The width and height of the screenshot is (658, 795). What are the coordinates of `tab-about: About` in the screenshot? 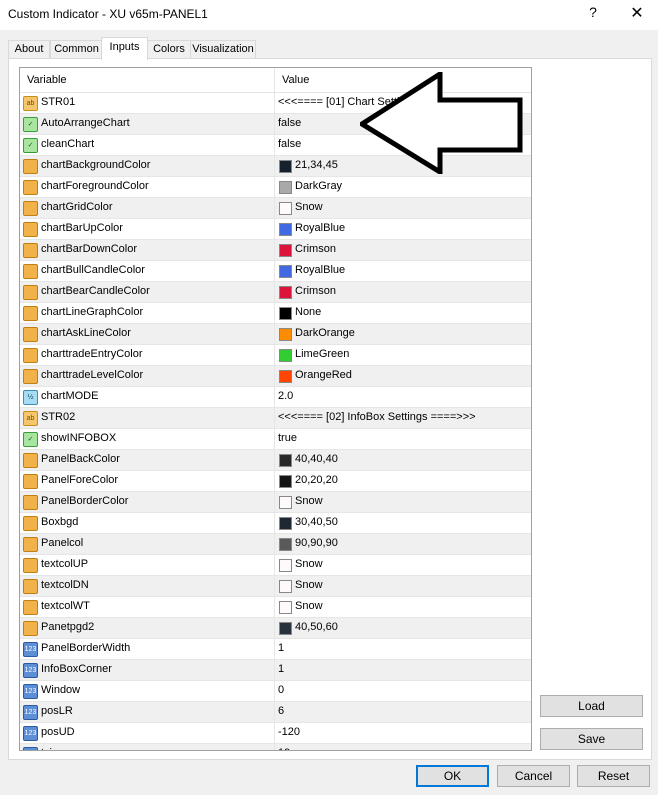 It's located at (29, 49).